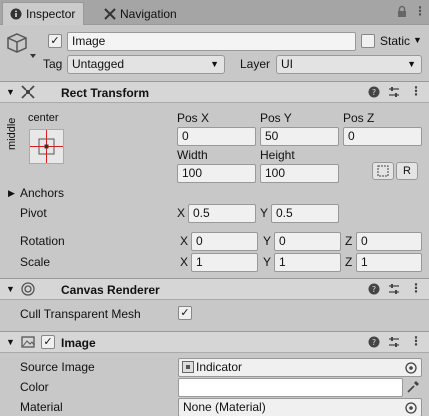  What do you see at coordinates (383, 171) in the screenshot?
I see `blueprint-mode-button` at bounding box center [383, 171].